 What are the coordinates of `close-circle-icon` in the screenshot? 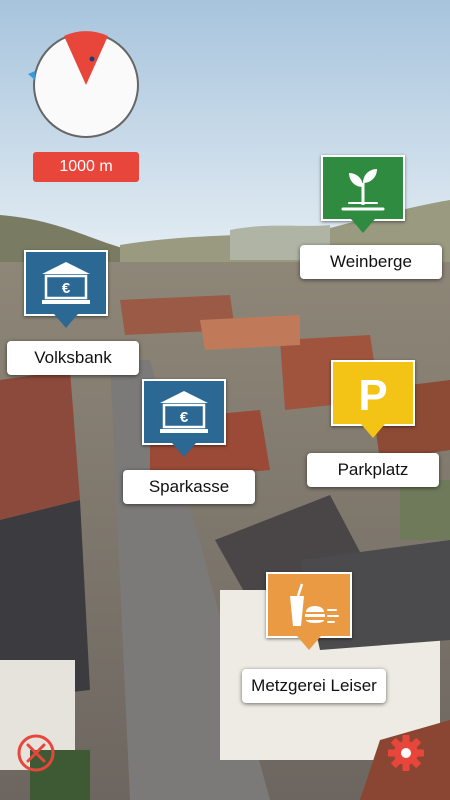 It's located at (36, 753).